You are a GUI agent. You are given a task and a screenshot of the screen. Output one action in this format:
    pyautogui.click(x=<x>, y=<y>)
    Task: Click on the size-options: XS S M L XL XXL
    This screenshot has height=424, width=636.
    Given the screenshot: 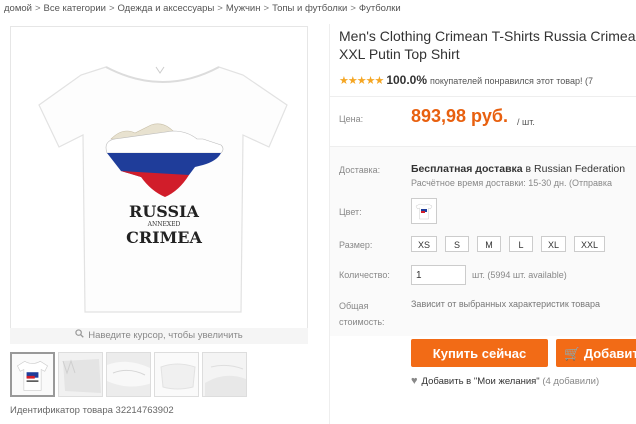 What is the action you would take?
    pyautogui.click(x=508, y=244)
    